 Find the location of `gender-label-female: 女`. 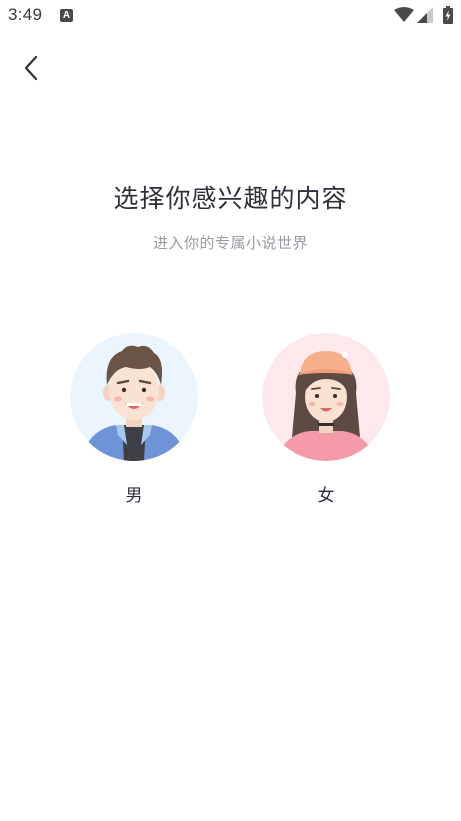

gender-label-female: 女 is located at coordinates (326, 496).